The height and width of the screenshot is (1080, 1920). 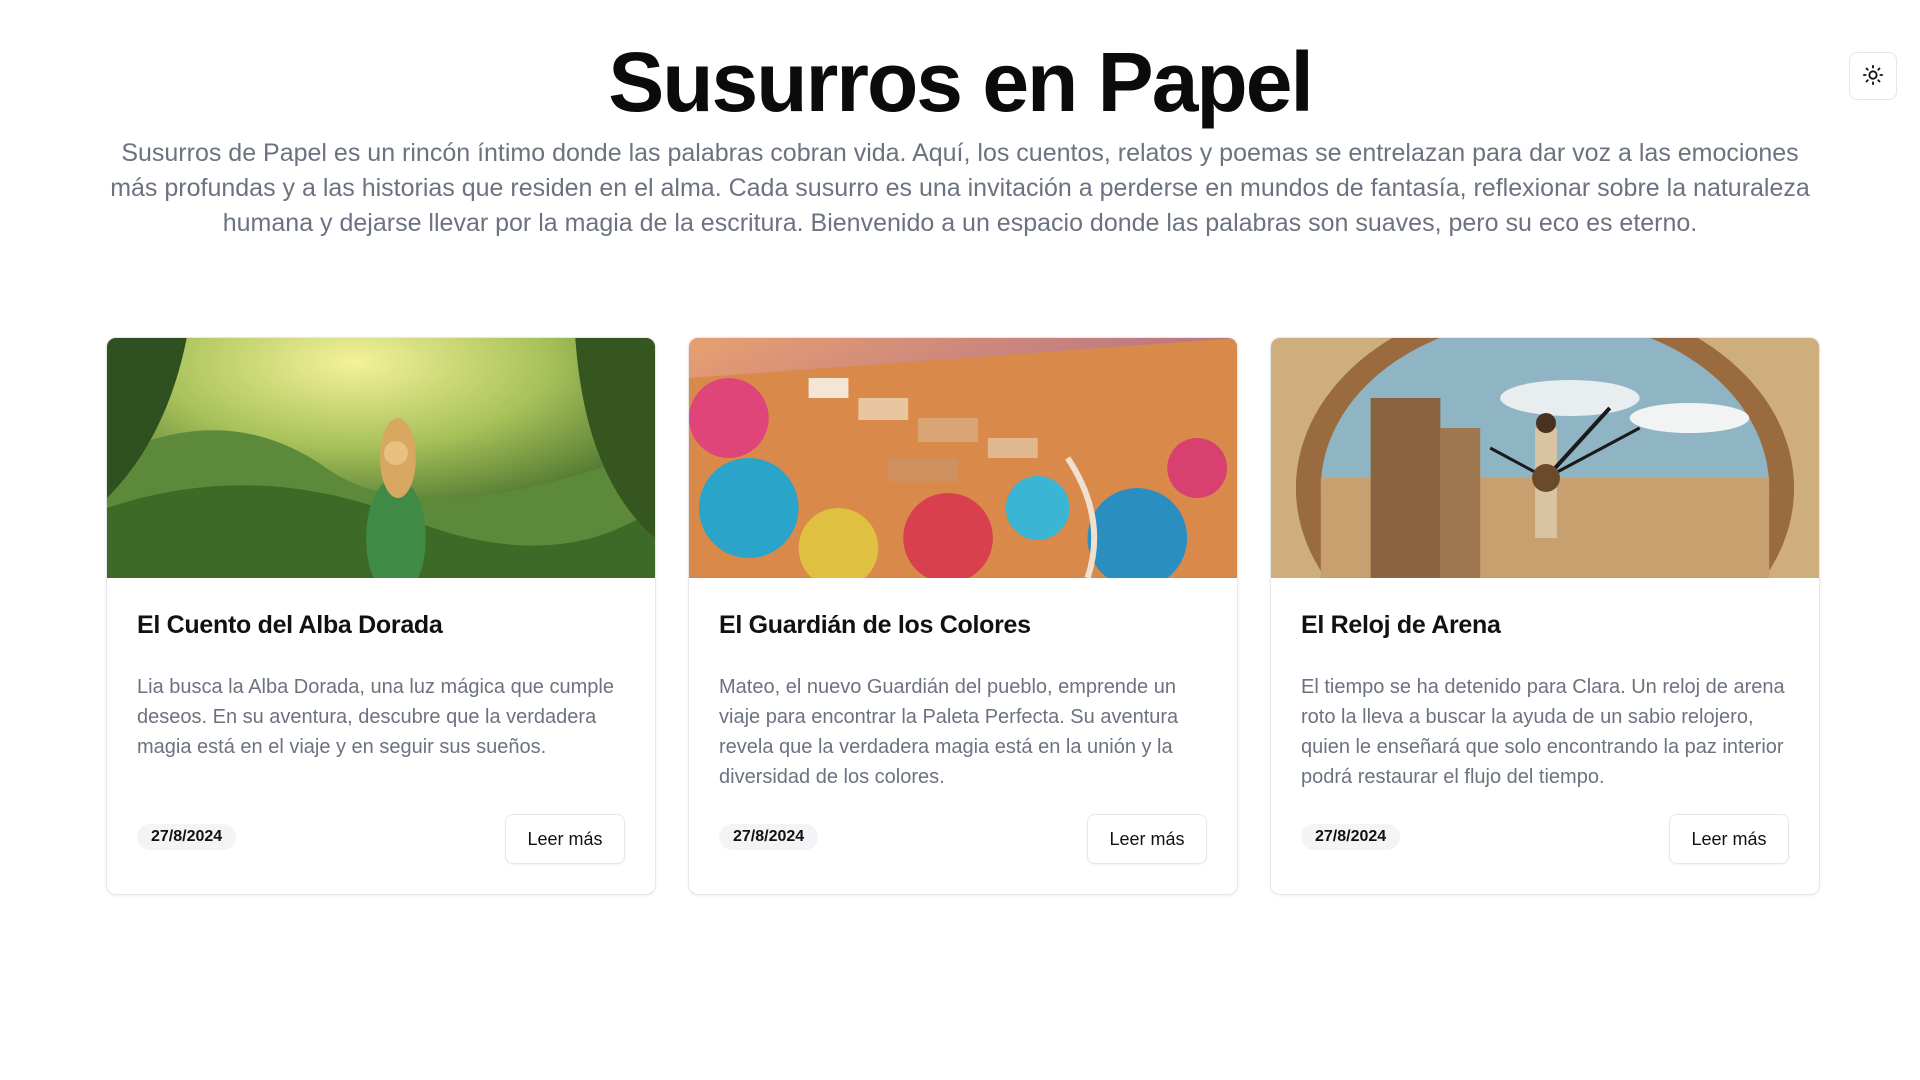 I want to click on card-title: El Guardián de los Colores, so click(x=875, y=625).